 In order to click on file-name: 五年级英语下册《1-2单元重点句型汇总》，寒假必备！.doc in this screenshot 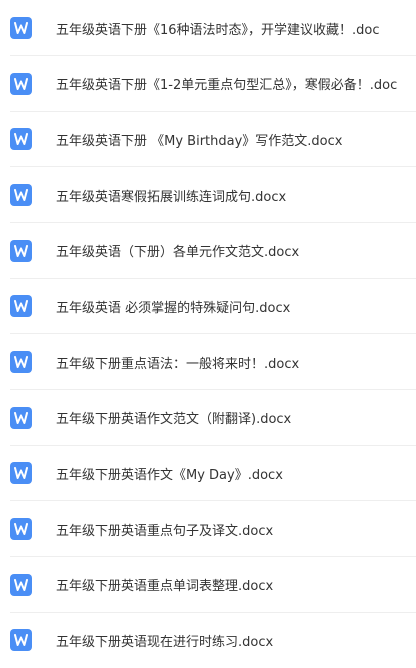, I will do `click(227, 86)`.